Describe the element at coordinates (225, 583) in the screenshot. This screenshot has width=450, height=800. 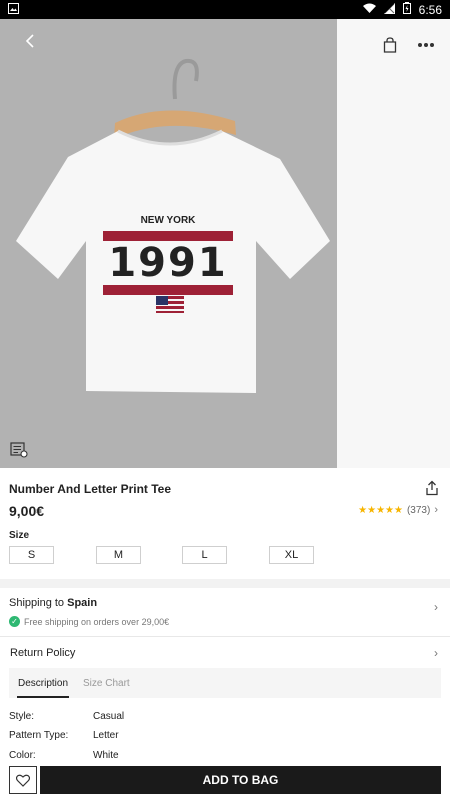
I see `section-divider` at that location.